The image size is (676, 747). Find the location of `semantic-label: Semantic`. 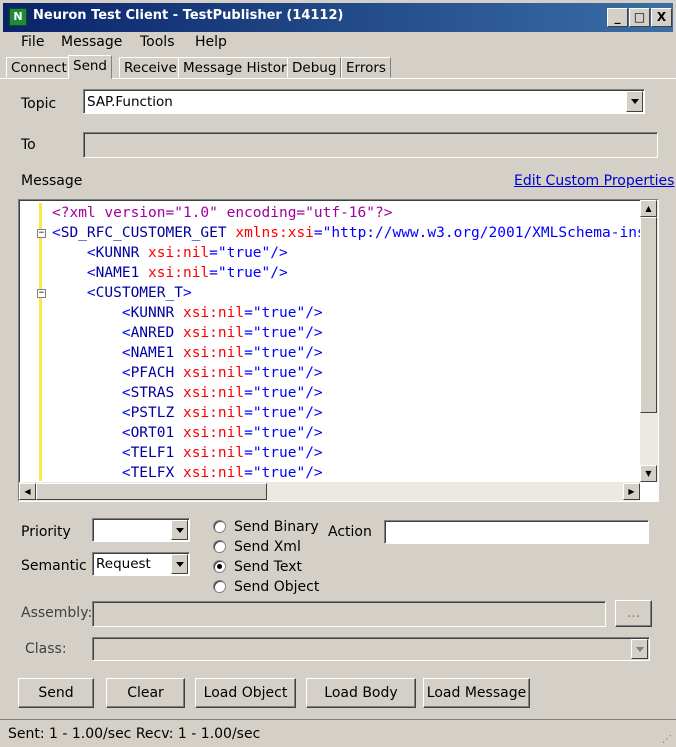

semantic-label: Semantic is located at coordinates (54, 566).